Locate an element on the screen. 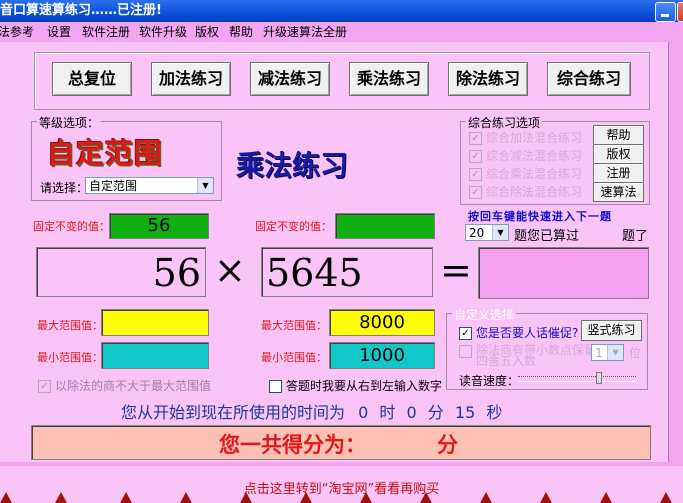 The width and height of the screenshot is (683, 503). max-right-label: 最大范围值： is located at coordinates (294, 325).